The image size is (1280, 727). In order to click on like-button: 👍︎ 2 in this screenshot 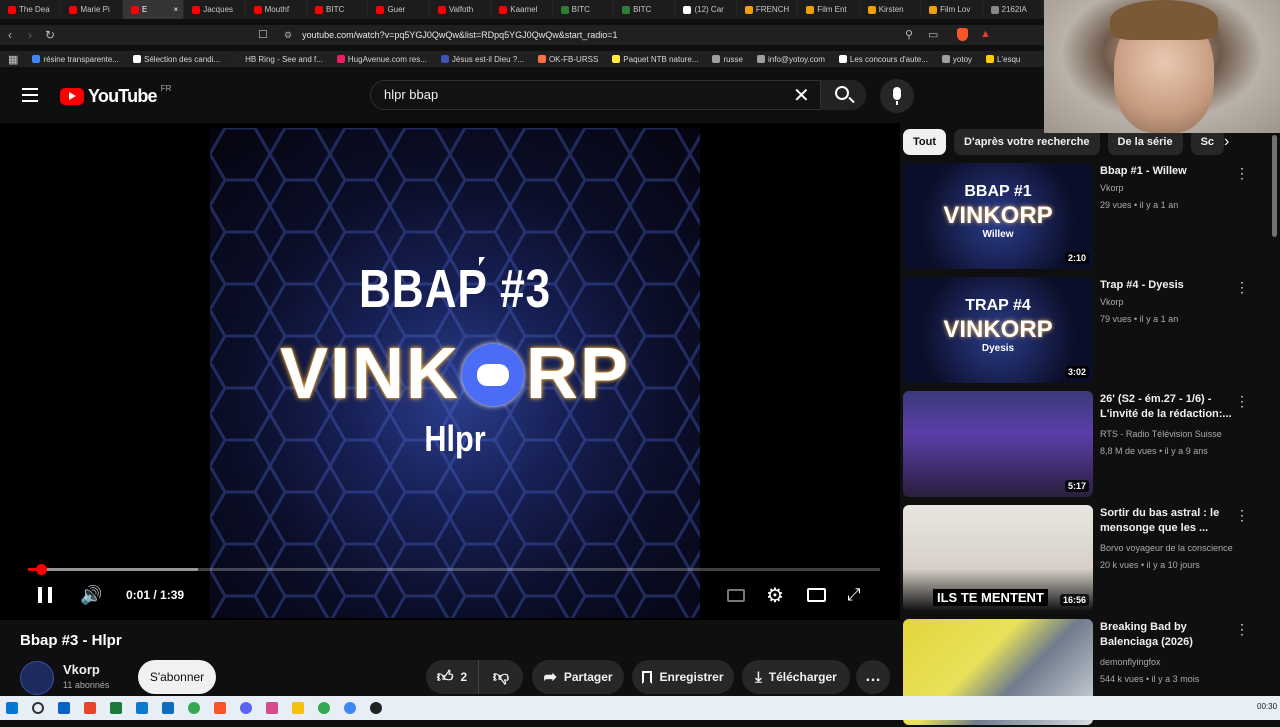, I will do `click(452, 677)`.